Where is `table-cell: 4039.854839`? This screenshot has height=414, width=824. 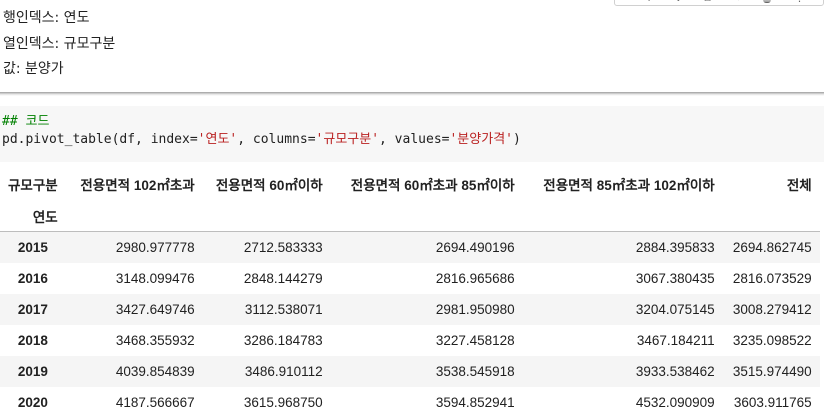
table-cell: 4039.854839 is located at coordinates (155, 371).